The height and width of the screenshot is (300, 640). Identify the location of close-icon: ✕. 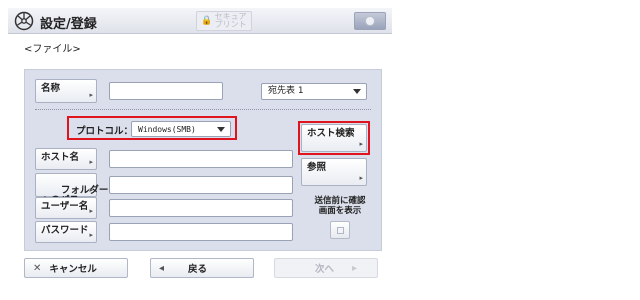
(37, 268).